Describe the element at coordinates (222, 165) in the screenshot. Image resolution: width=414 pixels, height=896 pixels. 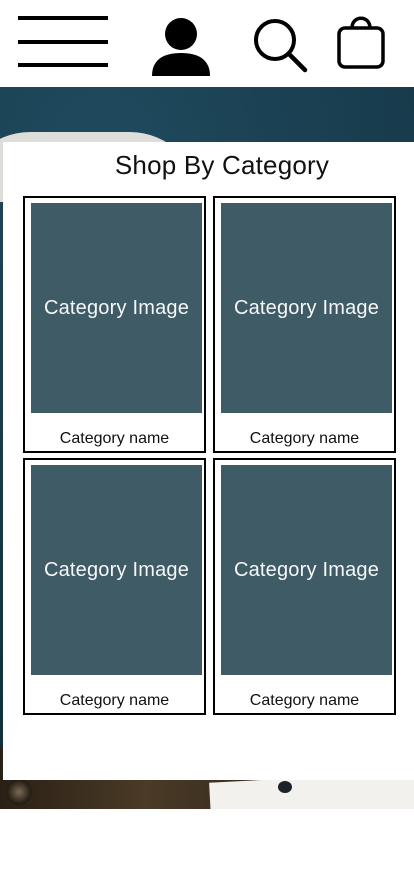
I see `section-title: Shop By Category` at that location.